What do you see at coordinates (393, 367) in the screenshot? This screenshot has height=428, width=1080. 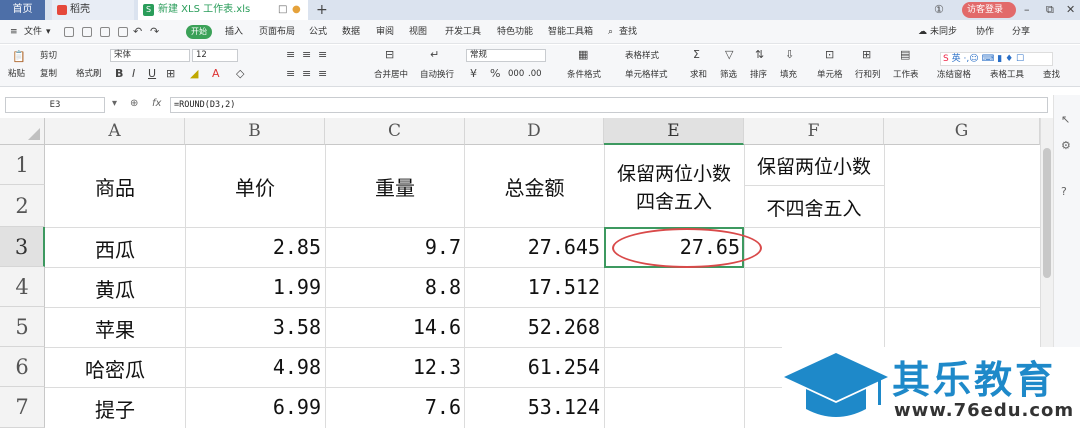 I see `cell-c6: 12.3` at bounding box center [393, 367].